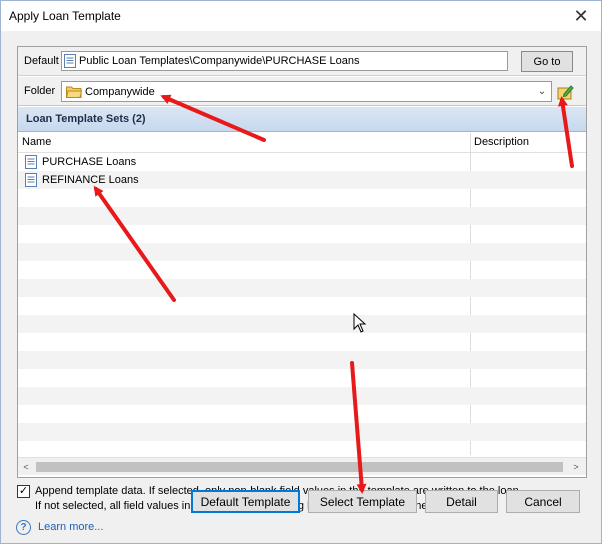 This screenshot has height=544, width=602. I want to click on horizontal-scrollbar: < >, so click(302, 466).